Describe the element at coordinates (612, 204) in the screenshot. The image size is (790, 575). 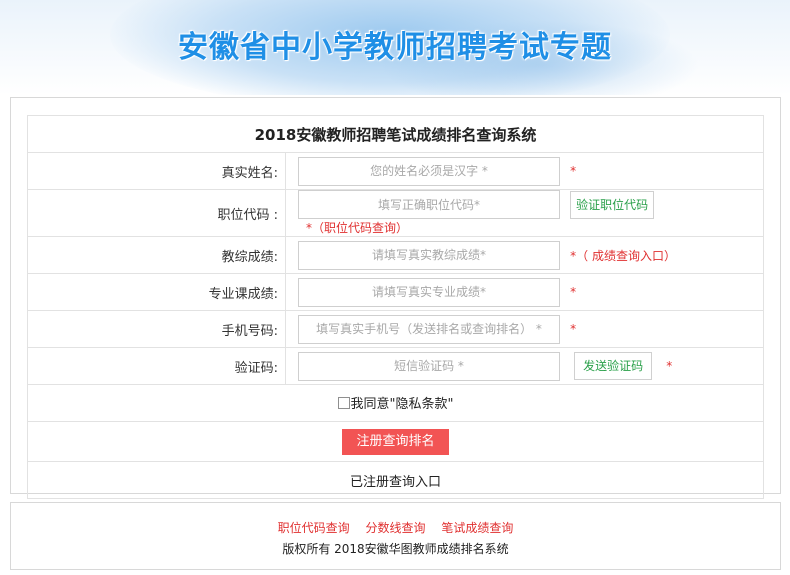
I see `verify-position-code-button: 验证职位代码` at that location.